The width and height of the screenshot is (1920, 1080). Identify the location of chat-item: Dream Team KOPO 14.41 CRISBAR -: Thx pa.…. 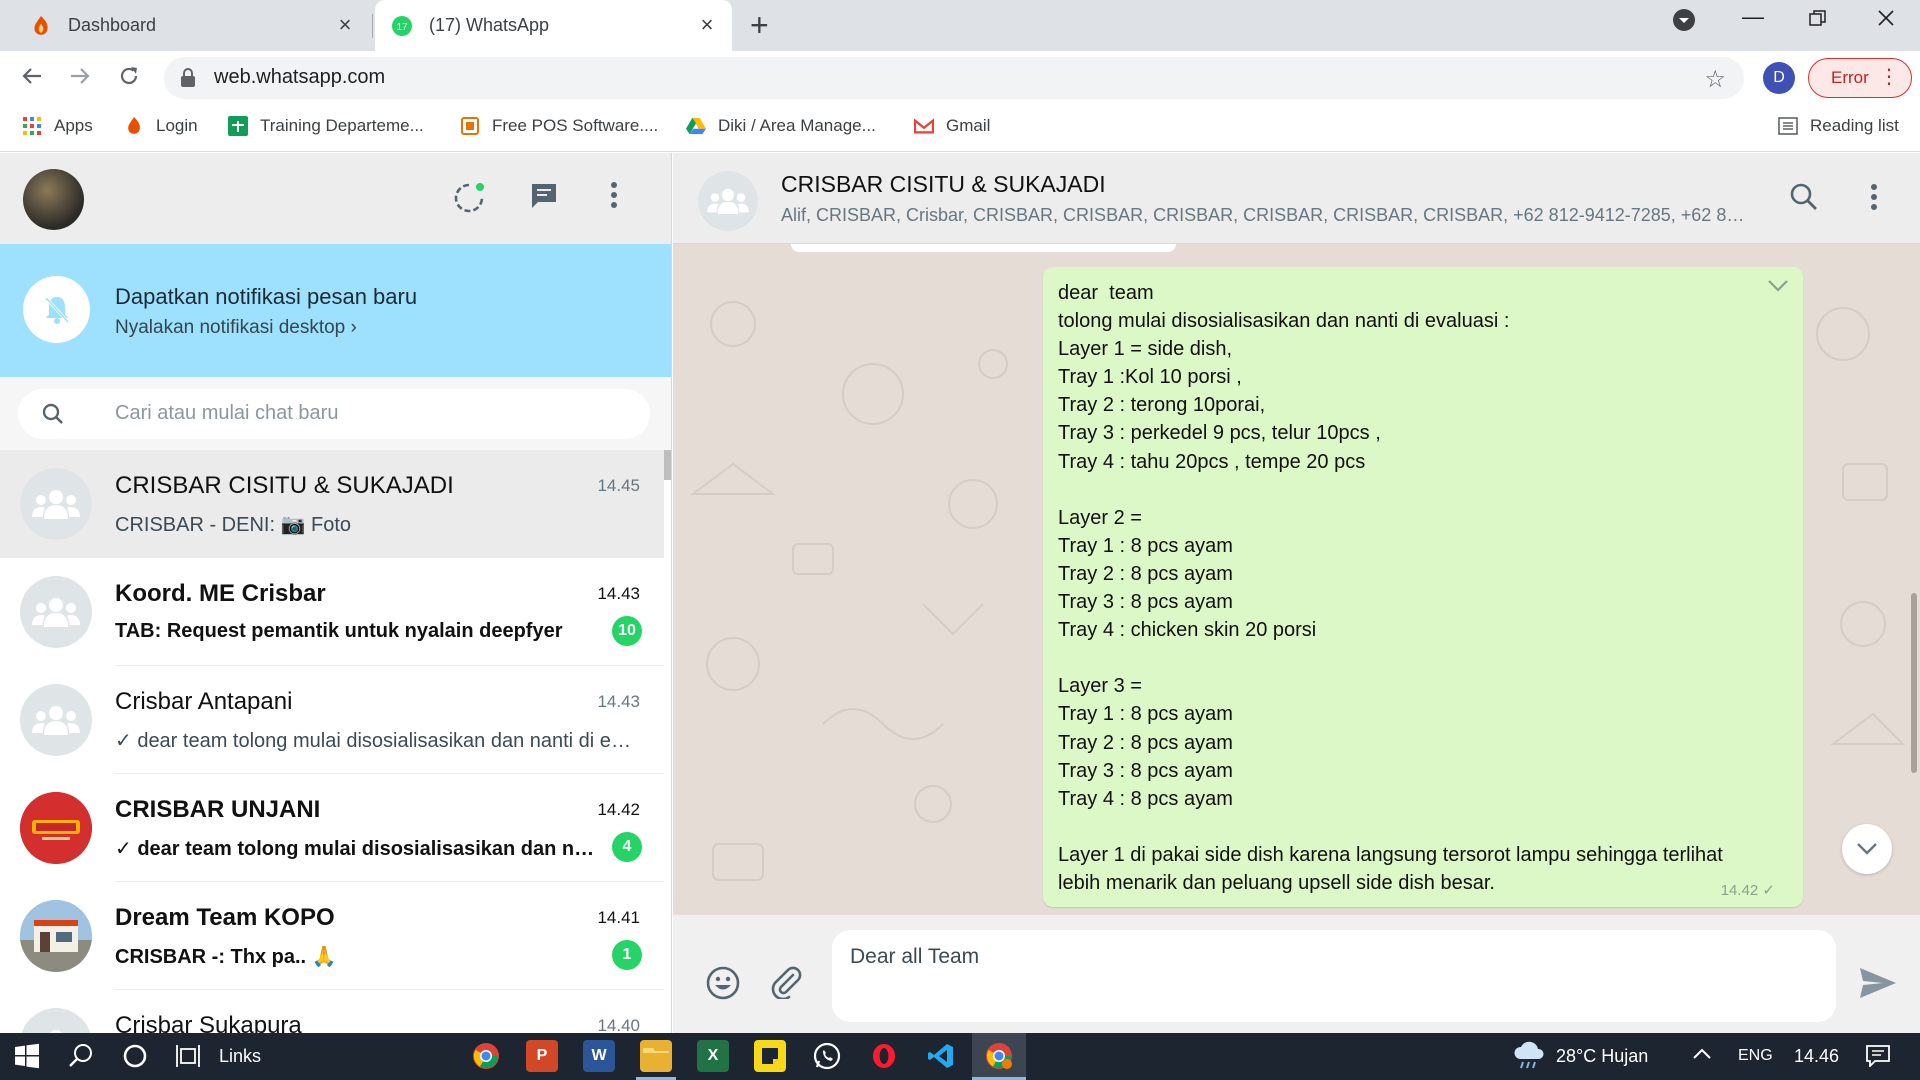
(332, 936).